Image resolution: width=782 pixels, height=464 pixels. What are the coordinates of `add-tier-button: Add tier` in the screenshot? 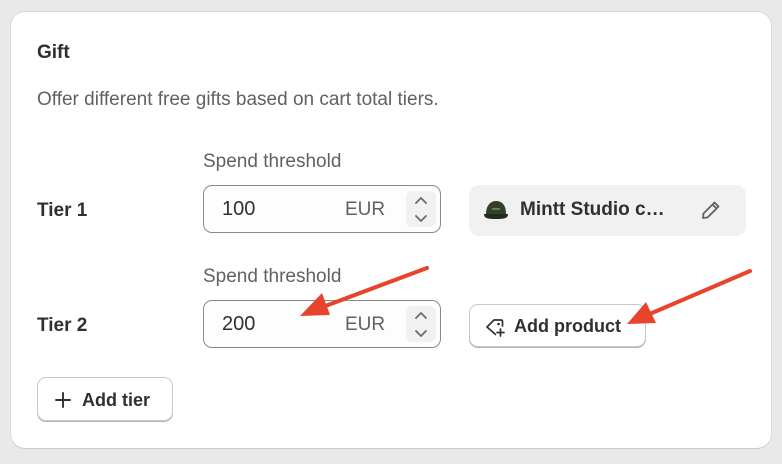 It's located at (105, 399).